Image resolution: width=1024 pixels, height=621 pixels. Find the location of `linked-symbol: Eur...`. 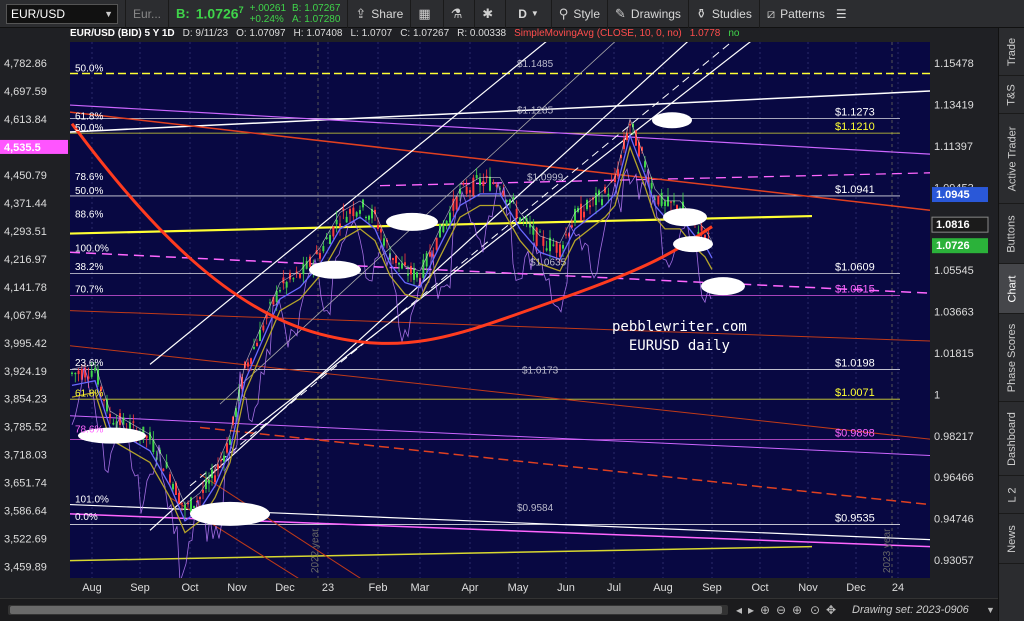

linked-symbol: Eur... is located at coordinates (148, 14).